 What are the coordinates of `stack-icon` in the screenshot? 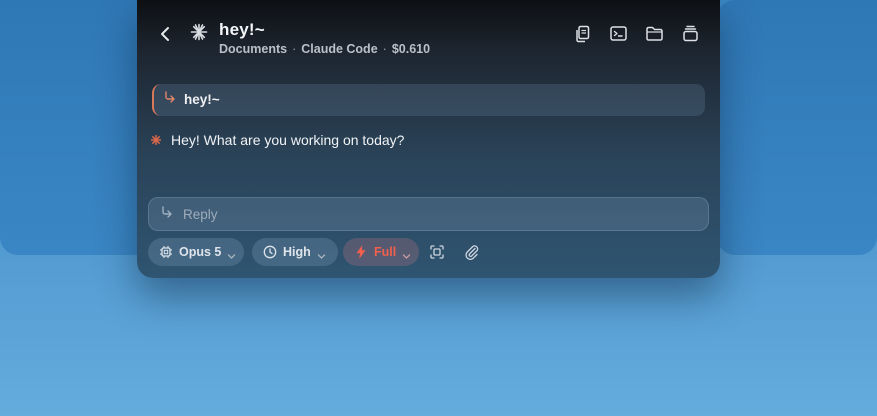 It's located at (690, 33).